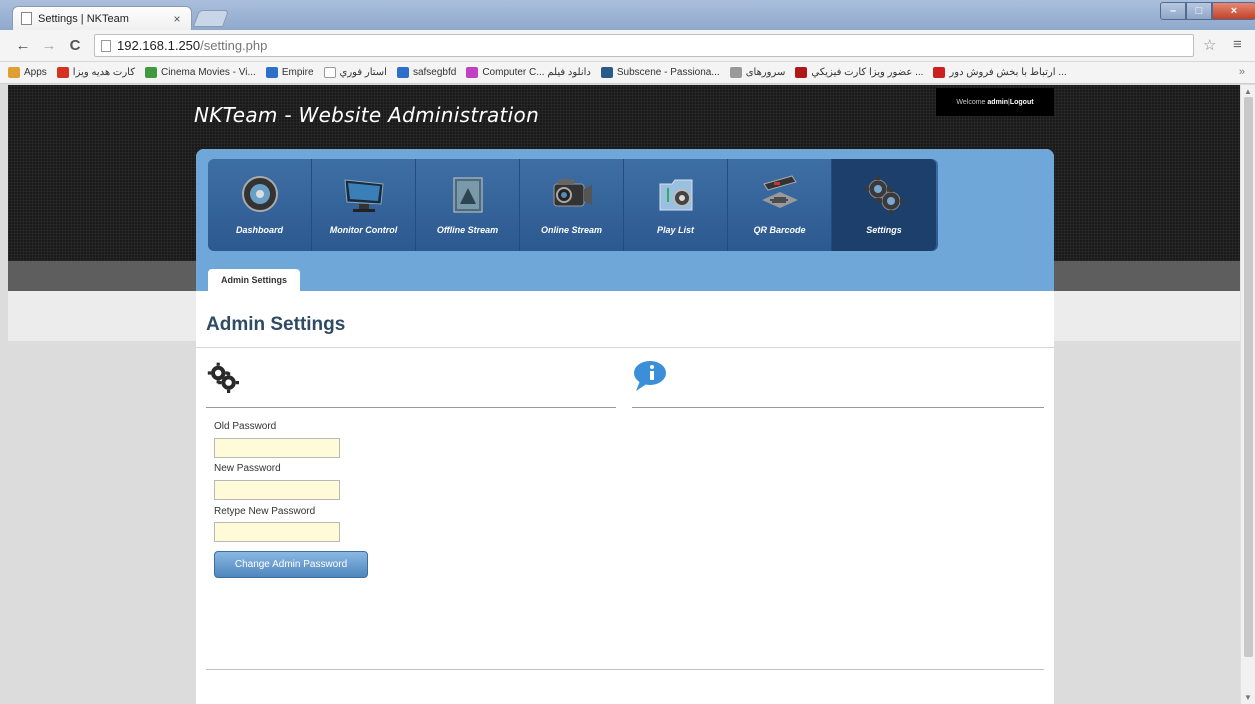 This screenshot has width=1255, height=704. I want to click on new-password-label: New Password, so click(247, 468).